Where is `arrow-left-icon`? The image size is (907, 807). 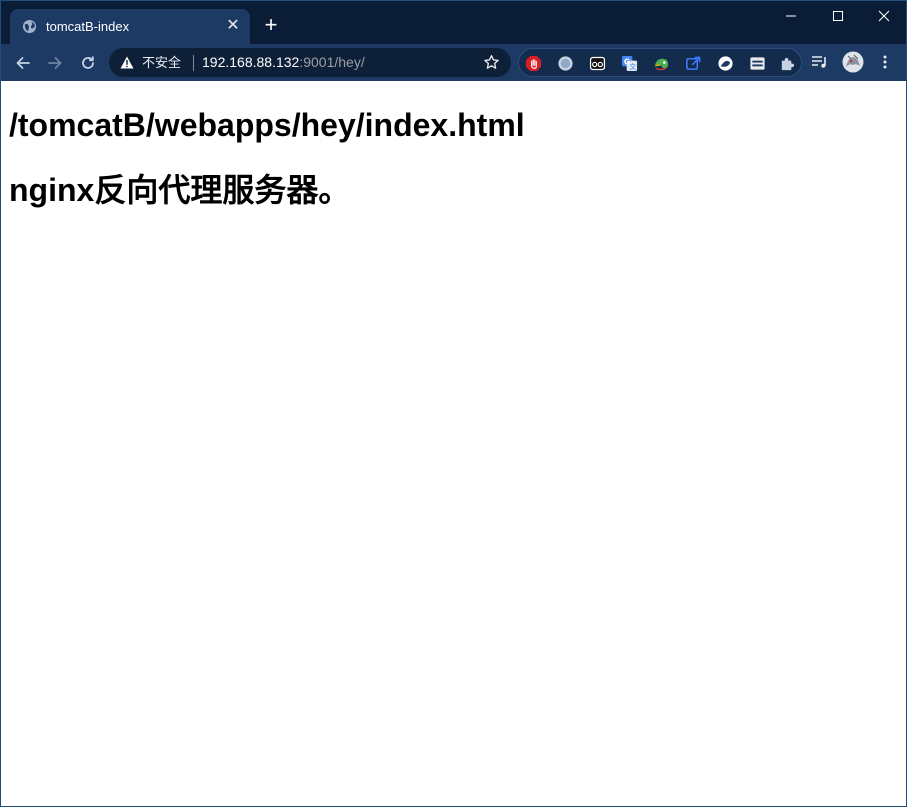
arrow-left-icon is located at coordinates (23, 63).